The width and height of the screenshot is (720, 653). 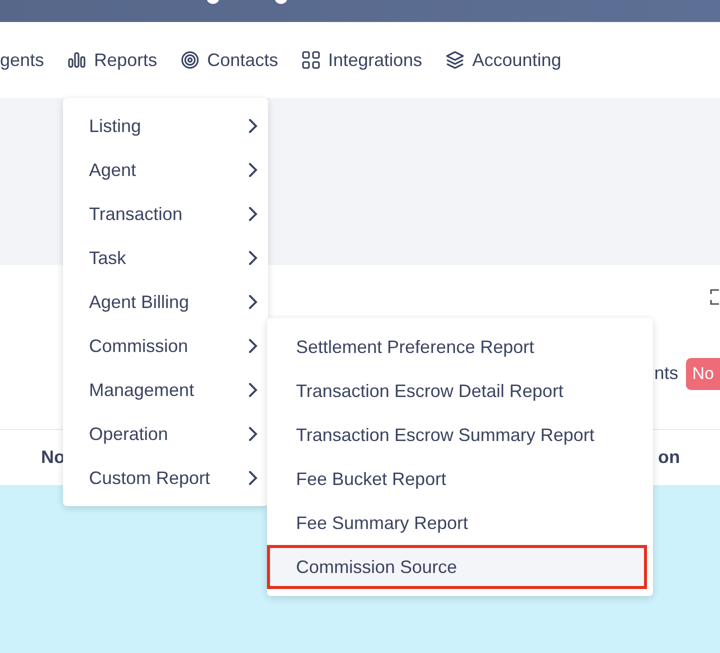 I want to click on nav-link-text: gents, so click(x=22, y=60).